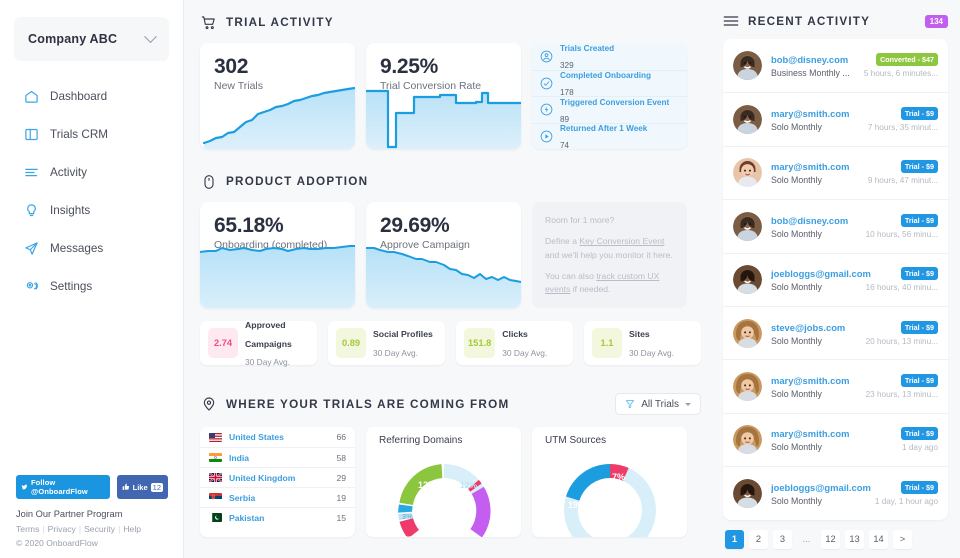 The height and width of the screenshot is (558, 960). Describe the element at coordinates (277, 437) in the screenshot. I see `country-row-us: United States 66` at that location.